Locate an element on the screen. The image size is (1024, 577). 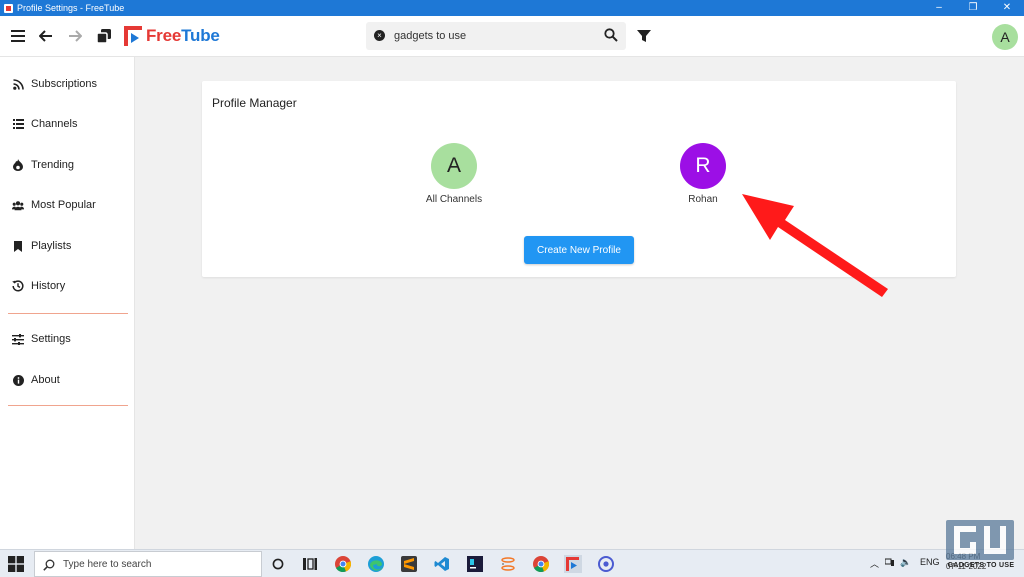
top-header: FreeTube × A is located at coordinates (512, 36).